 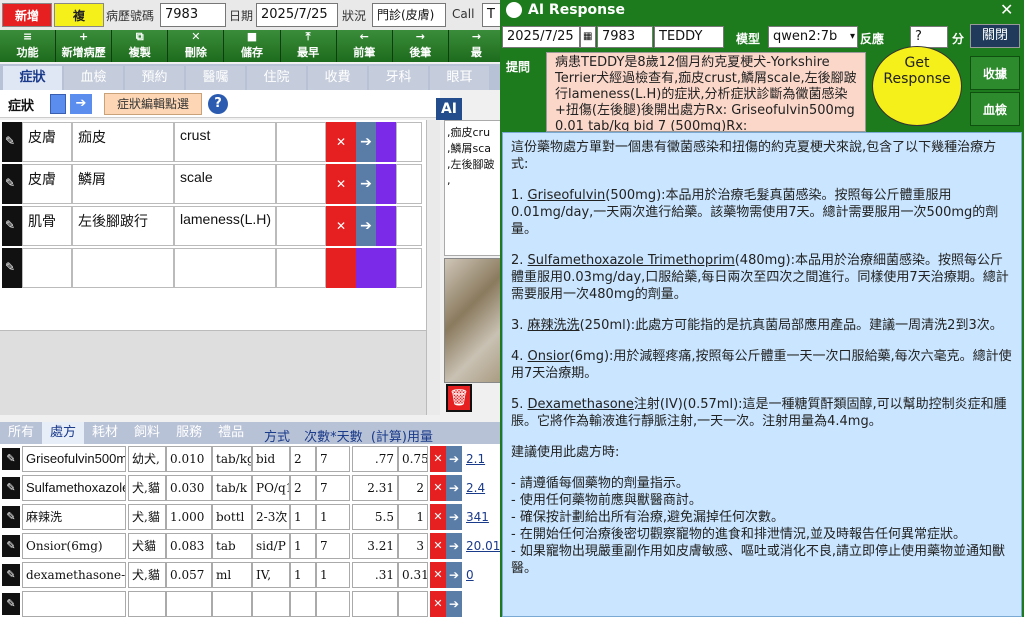 I want to click on status-field: 門診(皮膚), so click(x=409, y=15).